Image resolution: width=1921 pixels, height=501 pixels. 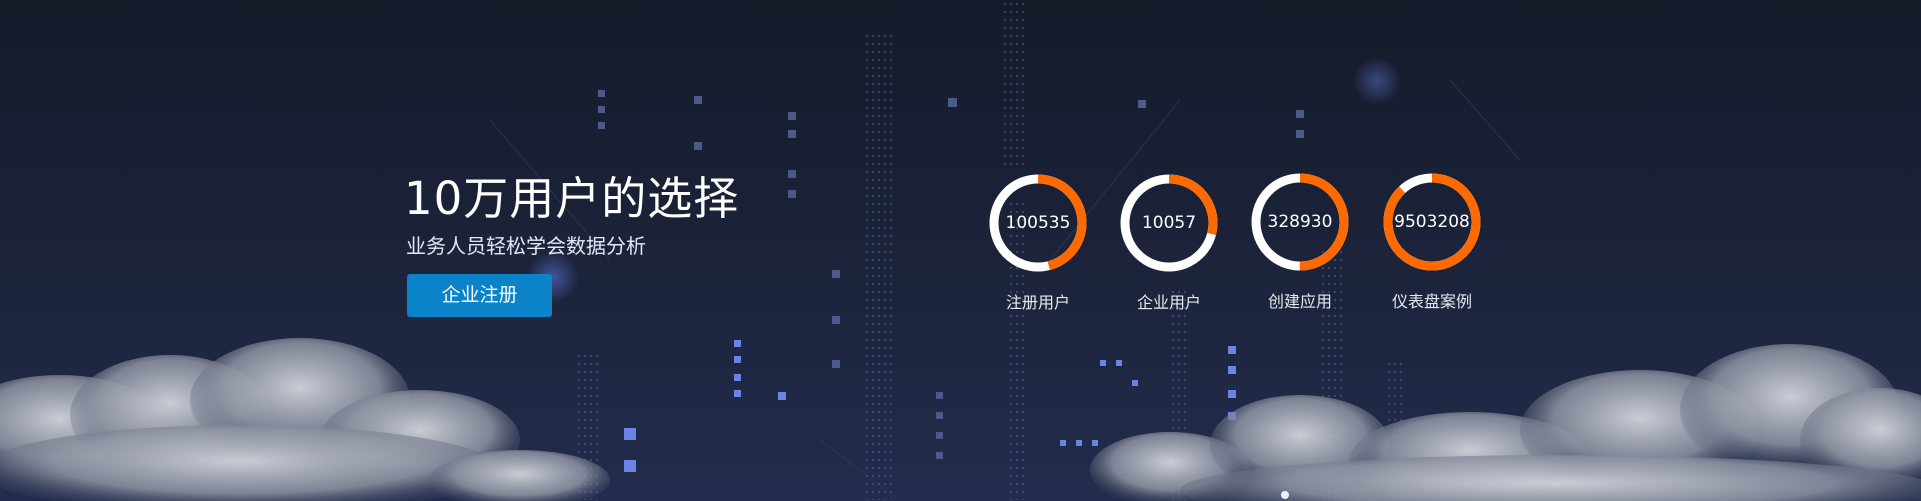 I want to click on hero-subtitle: 业务人员轻松学会数据分析, so click(x=526, y=246).